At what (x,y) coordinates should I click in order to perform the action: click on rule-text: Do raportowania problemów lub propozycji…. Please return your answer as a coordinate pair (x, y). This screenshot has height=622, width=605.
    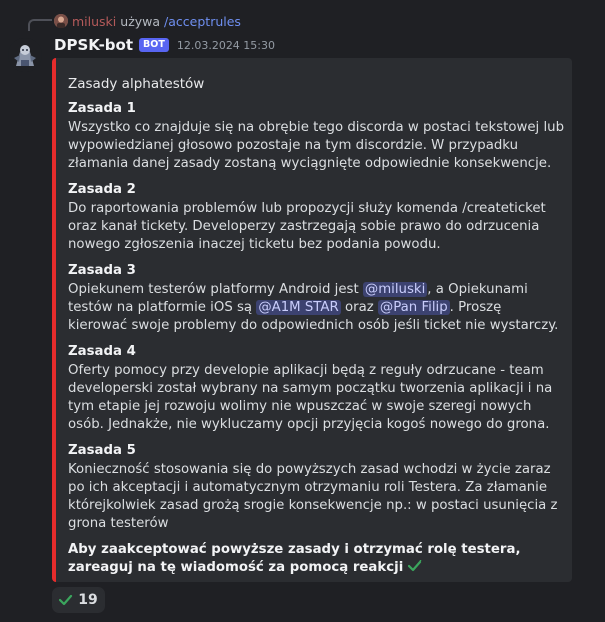
    Looking at the image, I should click on (307, 226).